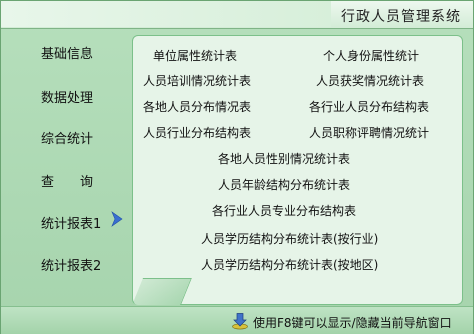 The height and width of the screenshot is (334, 474). What do you see at coordinates (289, 265) in the screenshot?
I see `report-education-by-region: 人员学历结构分布统计表(按地区)` at bounding box center [289, 265].